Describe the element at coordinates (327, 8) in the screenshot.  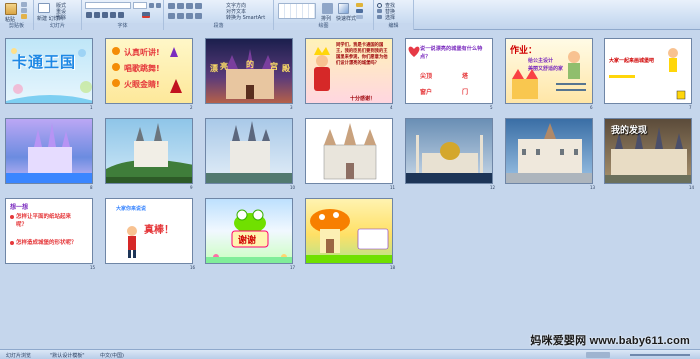
I see `arrange-icon` at that location.